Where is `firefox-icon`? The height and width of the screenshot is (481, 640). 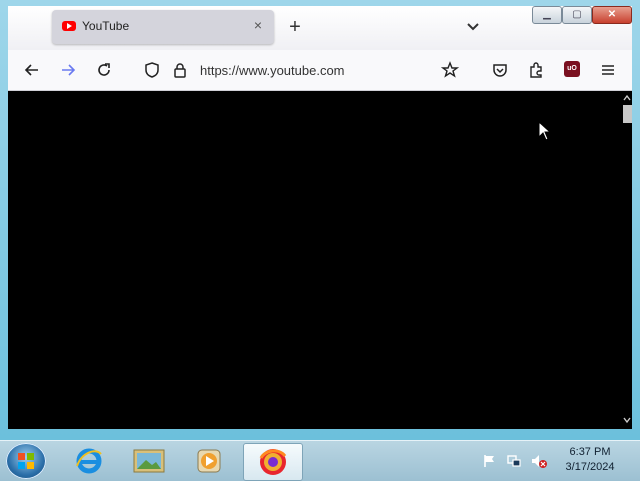 firefox-icon is located at coordinates (273, 462).